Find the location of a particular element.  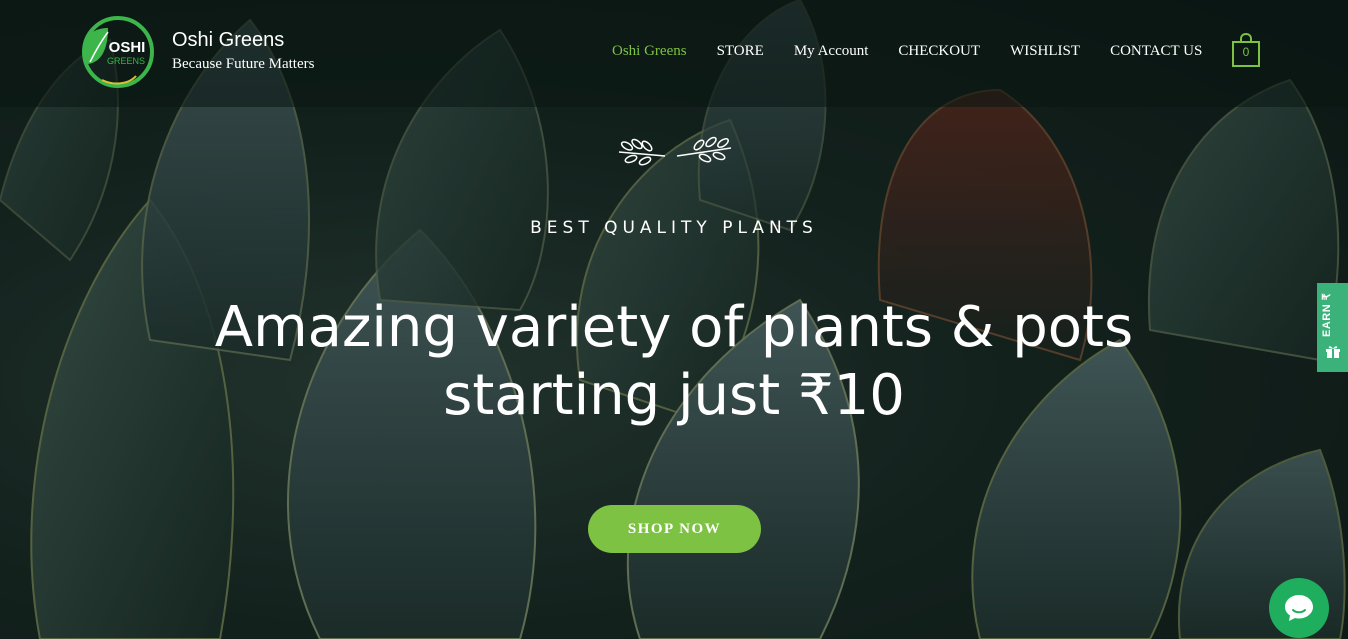

shop-now-button: SHOP NOW is located at coordinates (674, 529).